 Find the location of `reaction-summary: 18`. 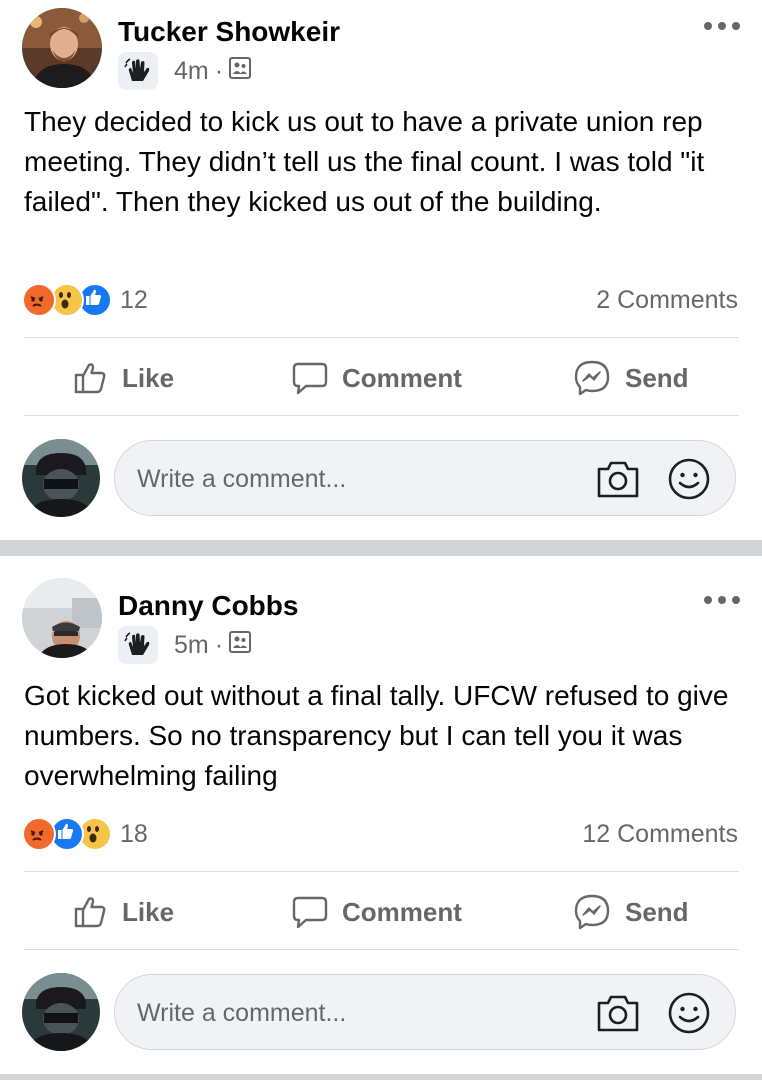

reaction-summary: 18 is located at coordinates (85, 834).